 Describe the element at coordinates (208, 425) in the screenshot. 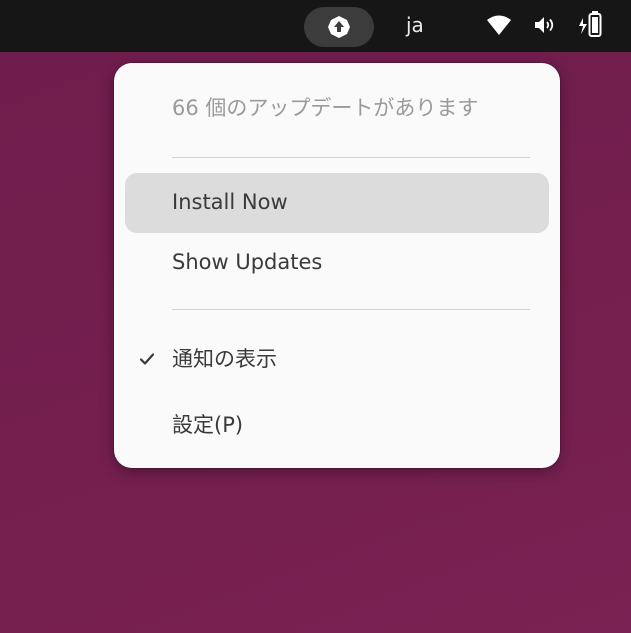

I see `settings-label: 設定(P)` at that location.